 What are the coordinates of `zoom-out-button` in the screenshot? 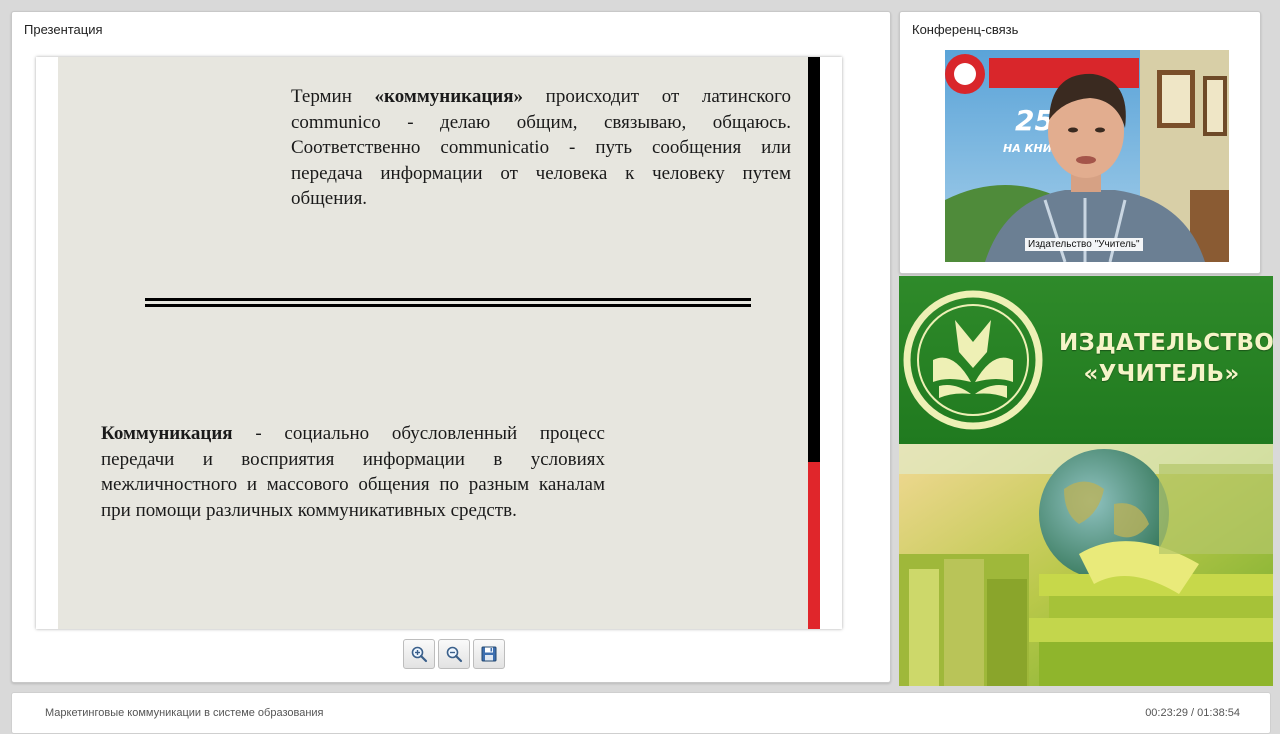 It's located at (454, 654).